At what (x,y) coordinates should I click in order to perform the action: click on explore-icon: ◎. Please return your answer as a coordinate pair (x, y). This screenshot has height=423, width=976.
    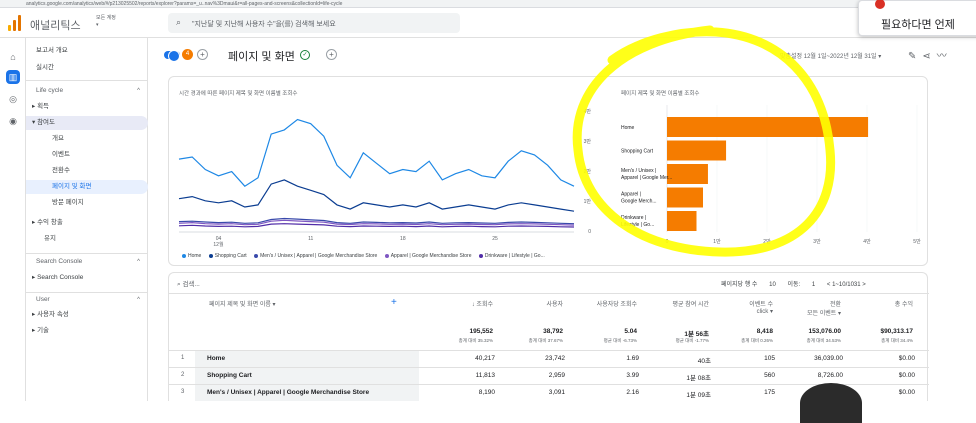
    Looking at the image, I should click on (13, 99).